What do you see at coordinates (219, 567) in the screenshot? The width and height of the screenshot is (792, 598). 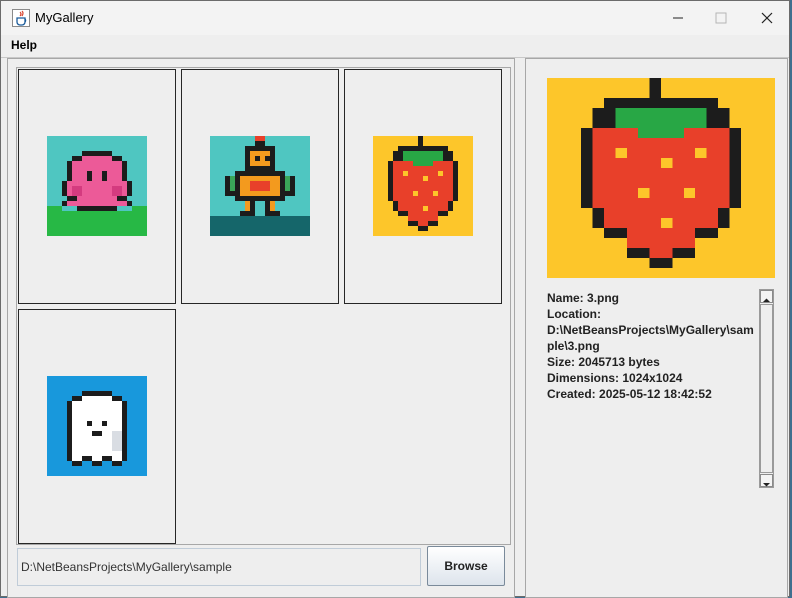 I see `folder-path-field: D:\NetBeansProjects\MyGallery\sample` at bounding box center [219, 567].